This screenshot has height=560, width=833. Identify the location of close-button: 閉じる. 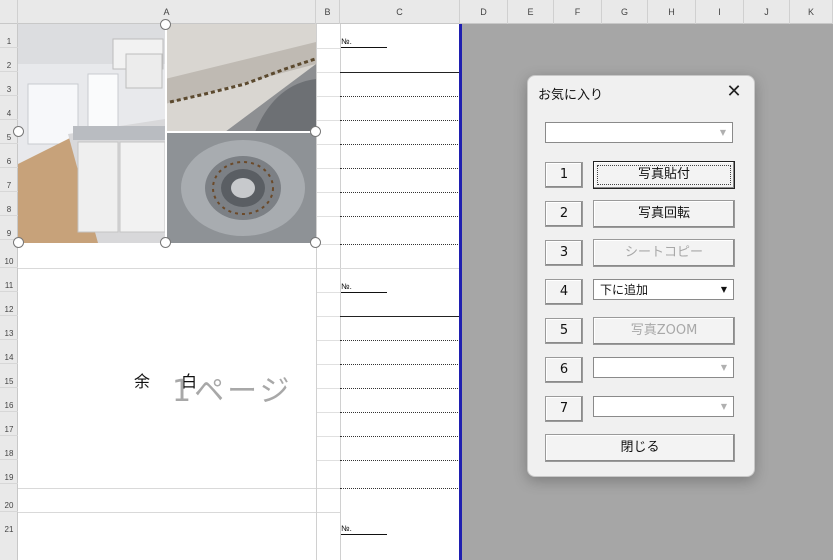
(640, 448).